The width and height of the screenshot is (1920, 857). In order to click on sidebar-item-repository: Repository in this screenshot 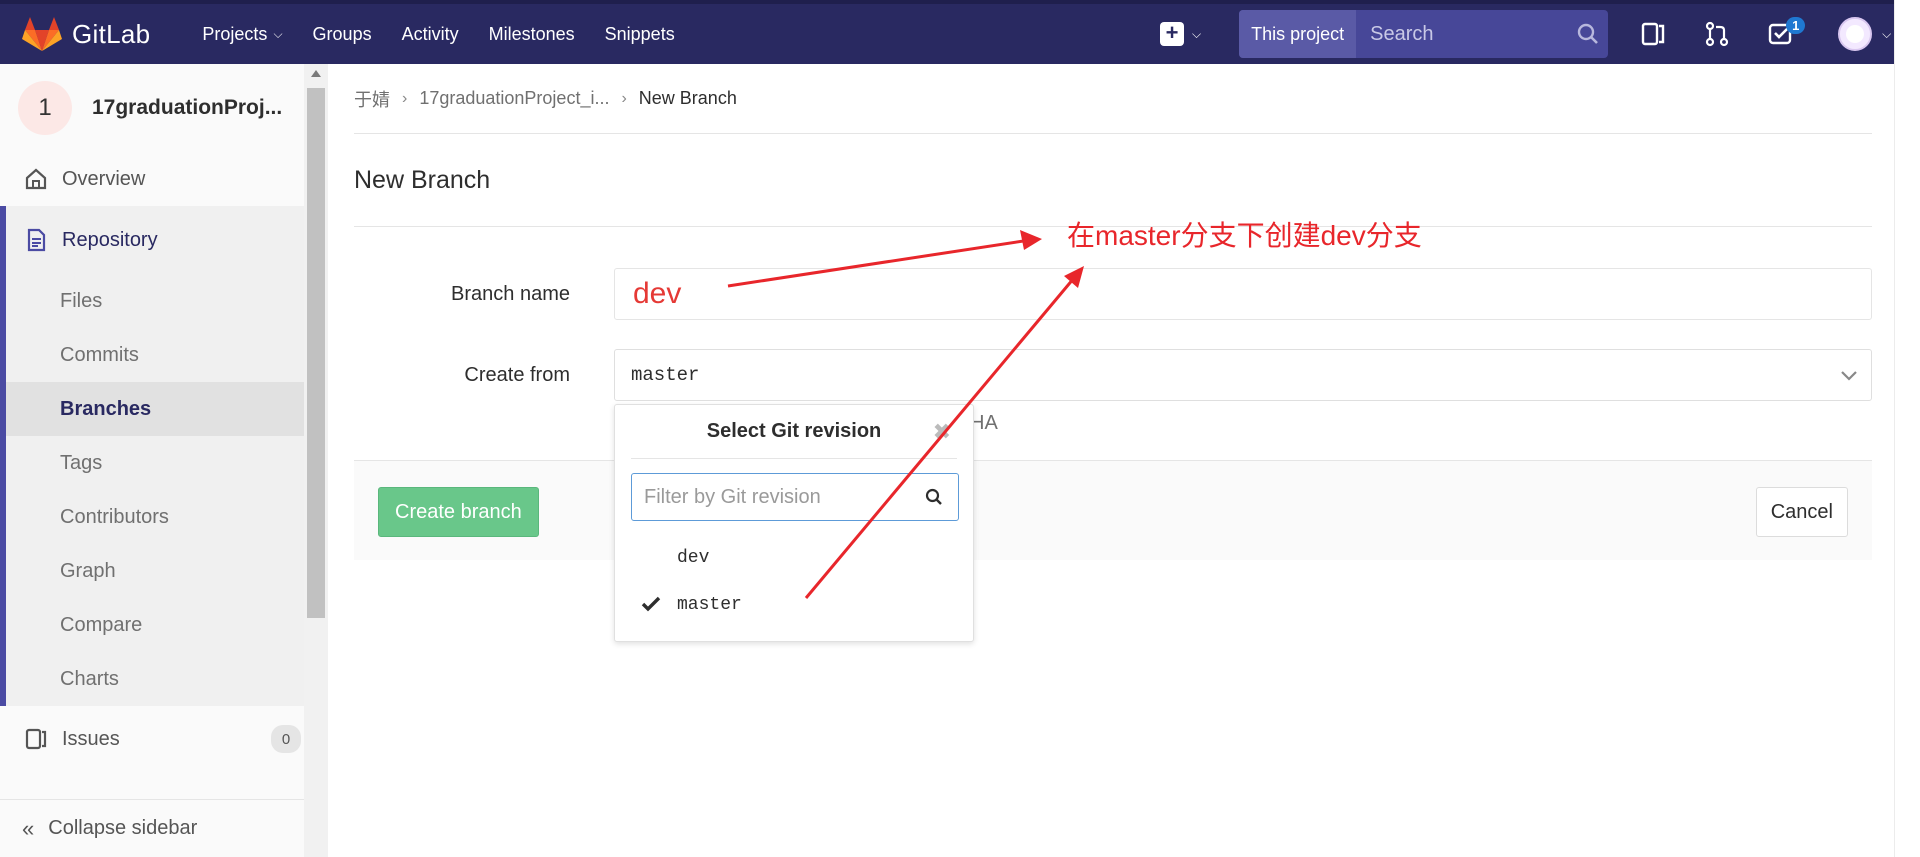, I will do `click(166, 240)`.